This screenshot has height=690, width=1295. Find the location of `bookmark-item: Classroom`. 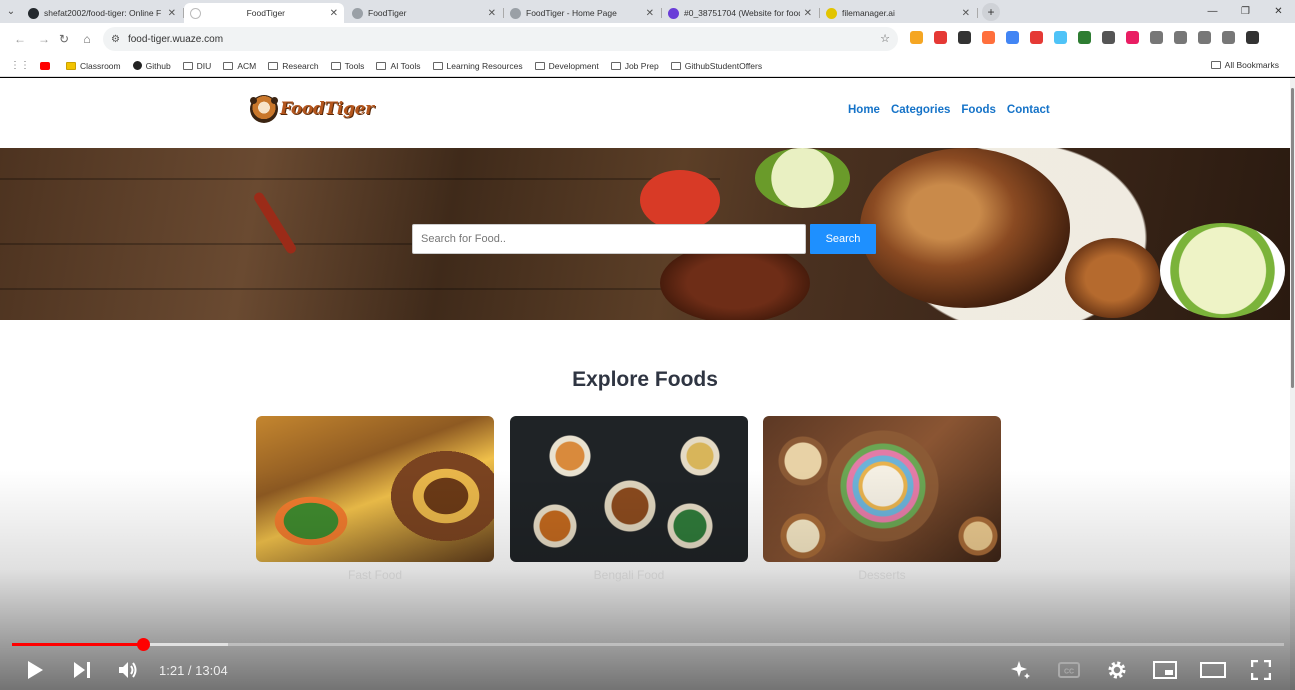

bookmark-item: Classroom is located at coordinates (93, 66).